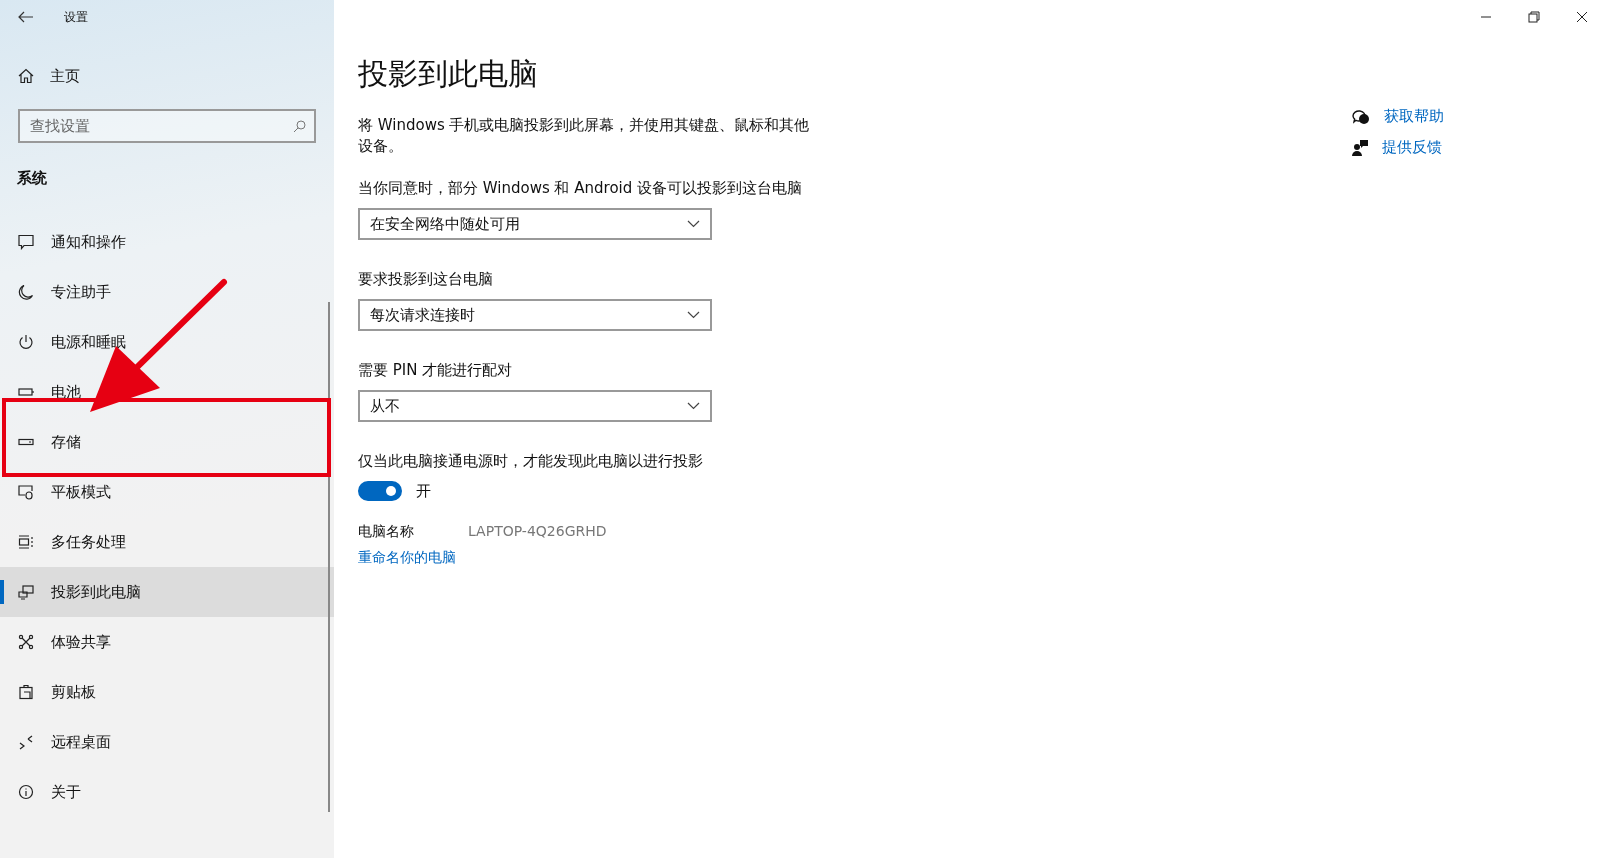  Describe the element at coordinates (167, 792) in the screenshot. I see `sidebar-item: 关于` at that location.